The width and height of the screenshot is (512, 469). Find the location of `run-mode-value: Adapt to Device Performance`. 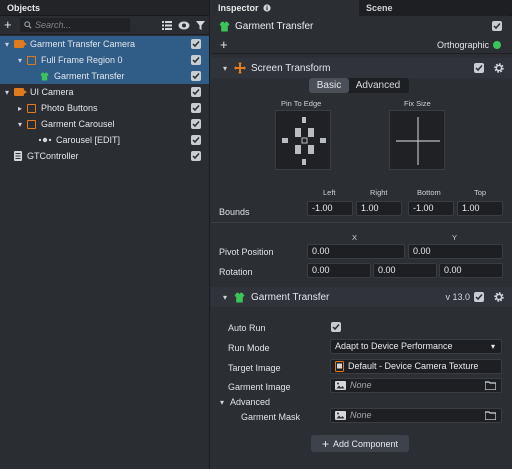

run-mode-value: Adapt to Device Performance is located at coordinates (394, 346).